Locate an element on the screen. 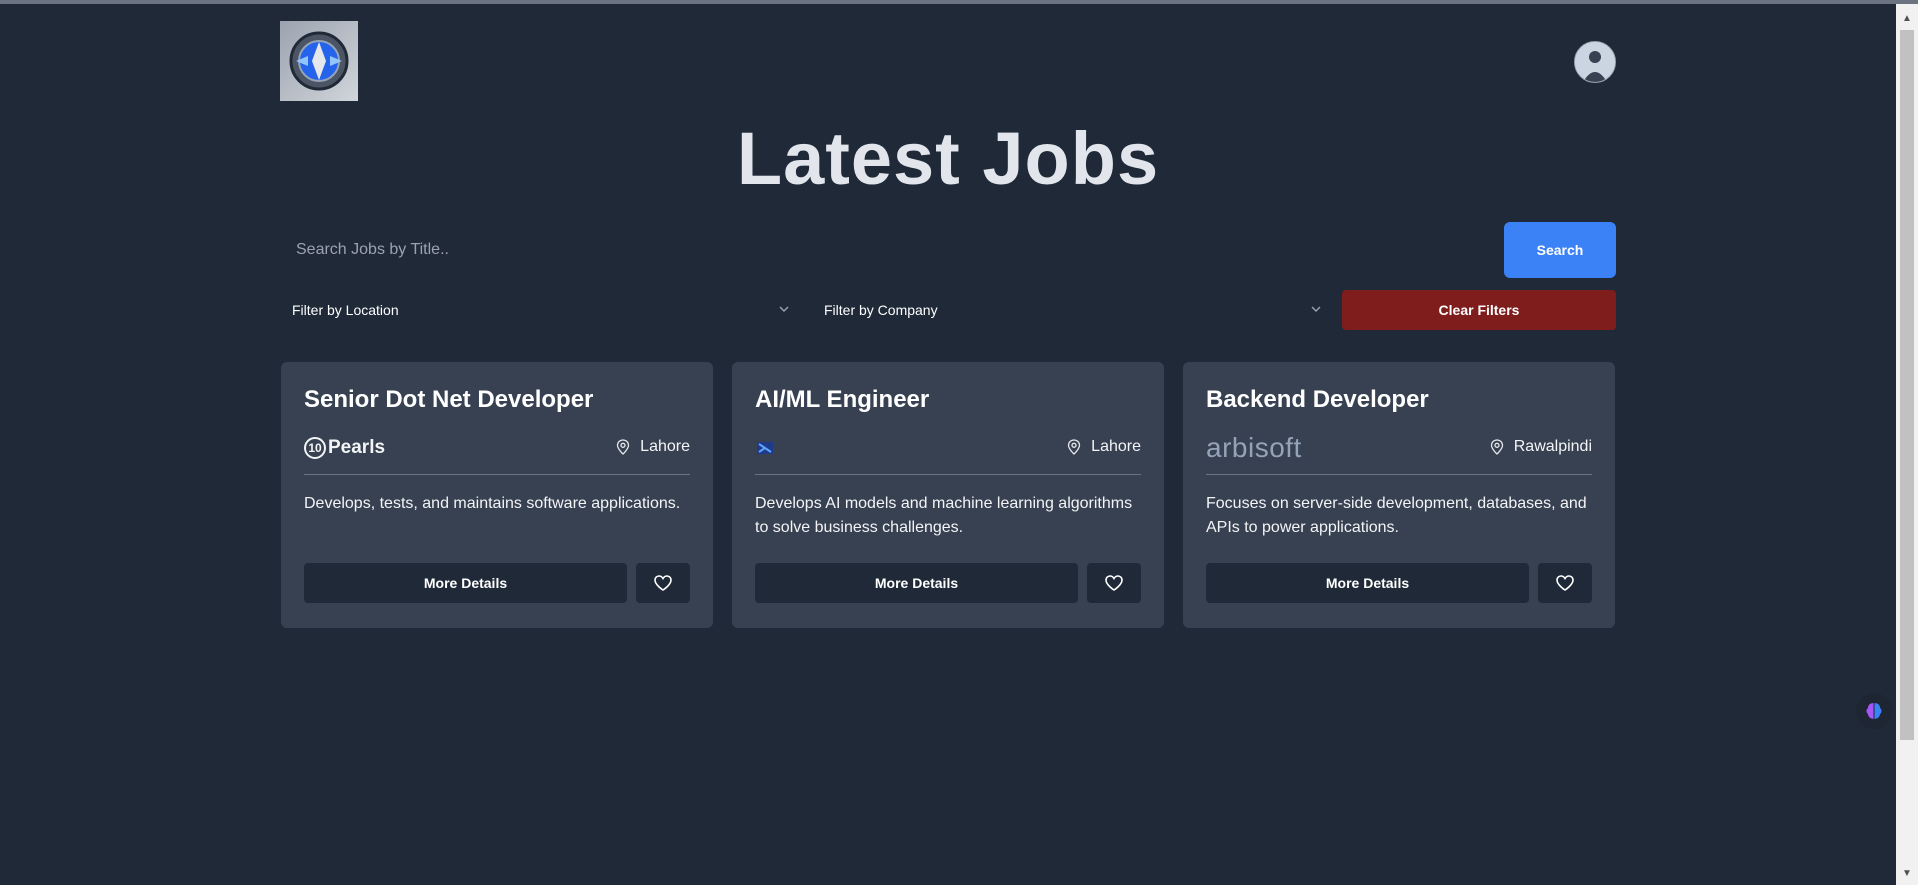  company-logo: 10 Pearls is located at coordinates (344, 448).